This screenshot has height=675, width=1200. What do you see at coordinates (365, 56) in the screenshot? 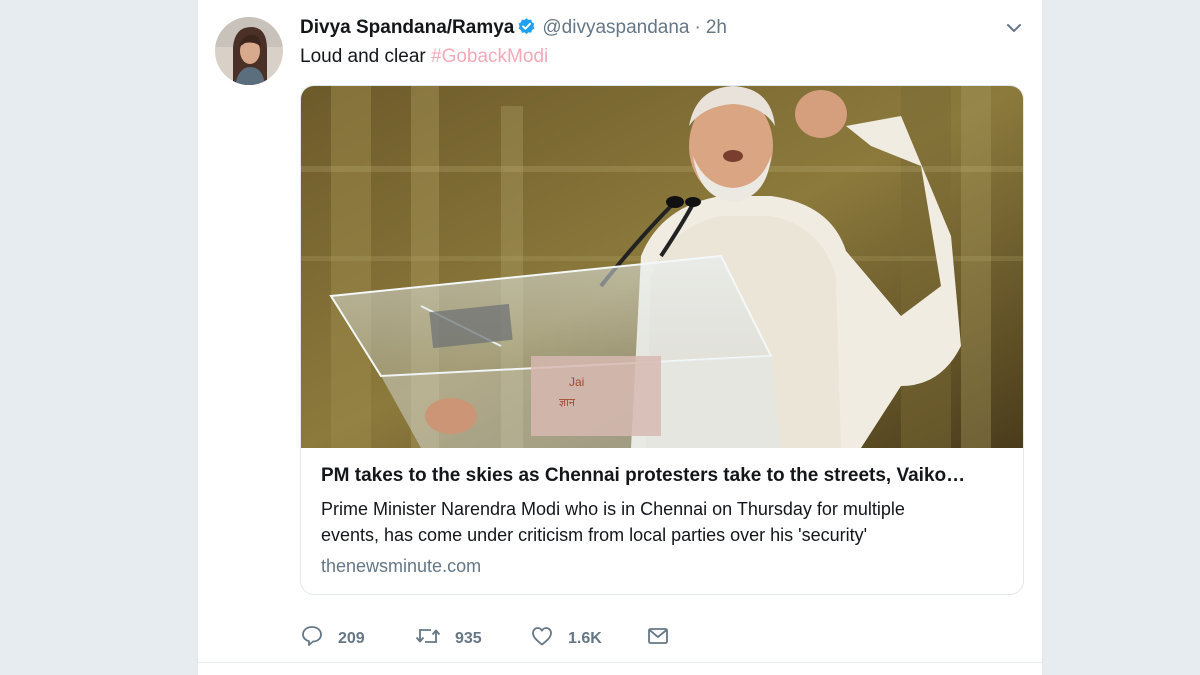
I see `tweet-text-body: Loud and clear` at bounding box center [365, 56].